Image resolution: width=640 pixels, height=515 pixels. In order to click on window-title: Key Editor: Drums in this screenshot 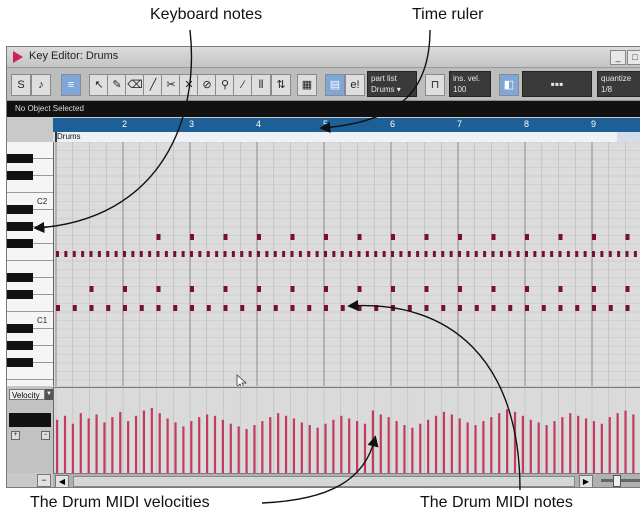, I will do `click(74, 56)`.